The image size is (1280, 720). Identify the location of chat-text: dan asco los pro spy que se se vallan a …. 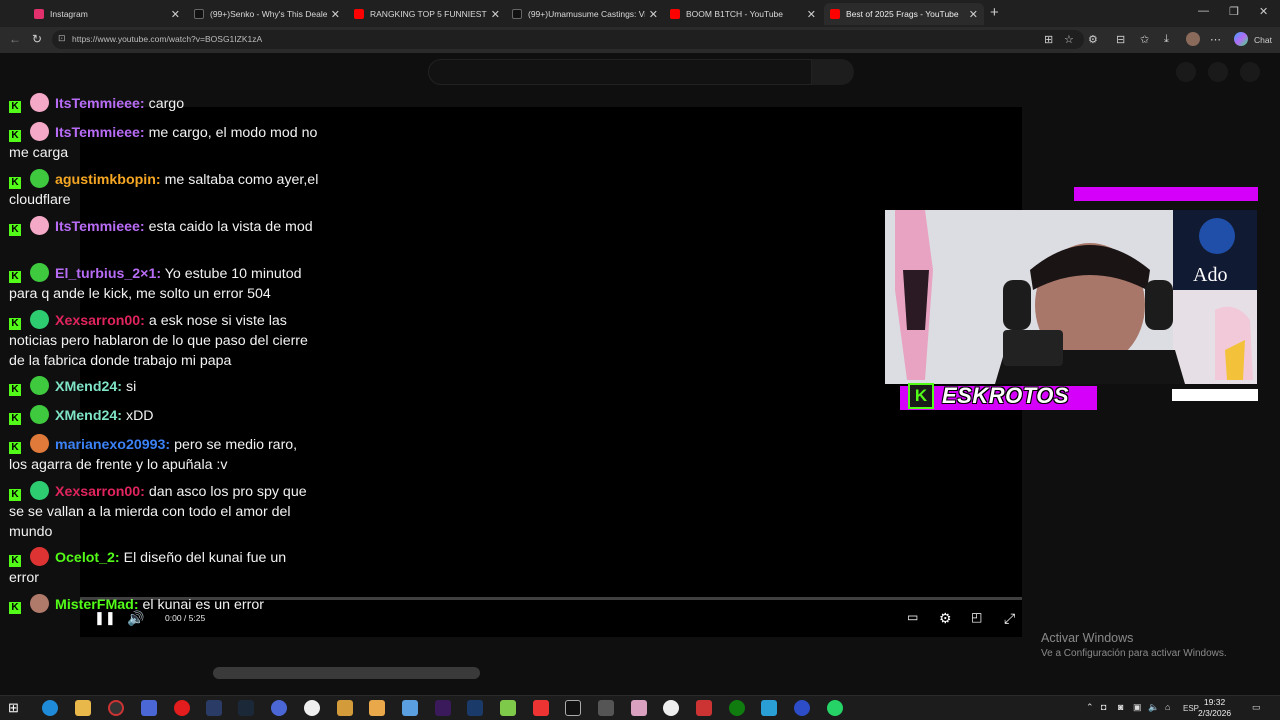
(158, 512).